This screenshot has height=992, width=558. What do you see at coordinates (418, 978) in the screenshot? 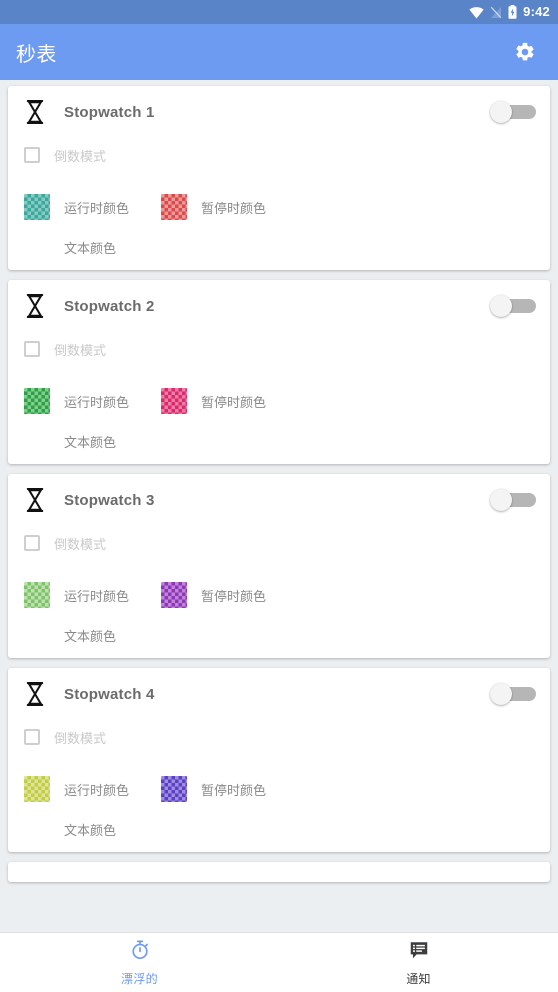
I see `nav-item-notification-label: 通知` at bounding box center [418, 978].